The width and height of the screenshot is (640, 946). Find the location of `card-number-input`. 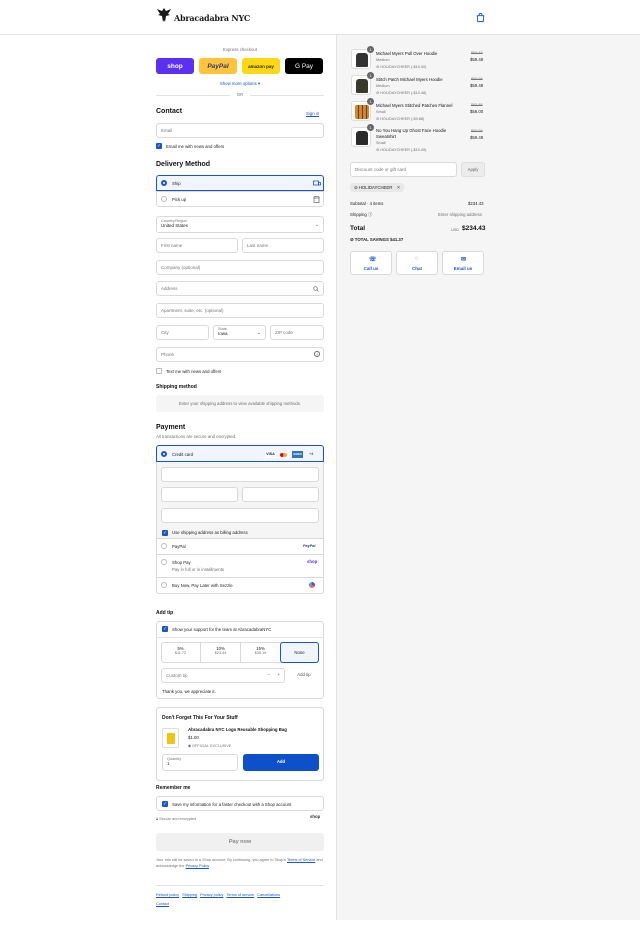

card-number-input is located at coordinates (240, 474).